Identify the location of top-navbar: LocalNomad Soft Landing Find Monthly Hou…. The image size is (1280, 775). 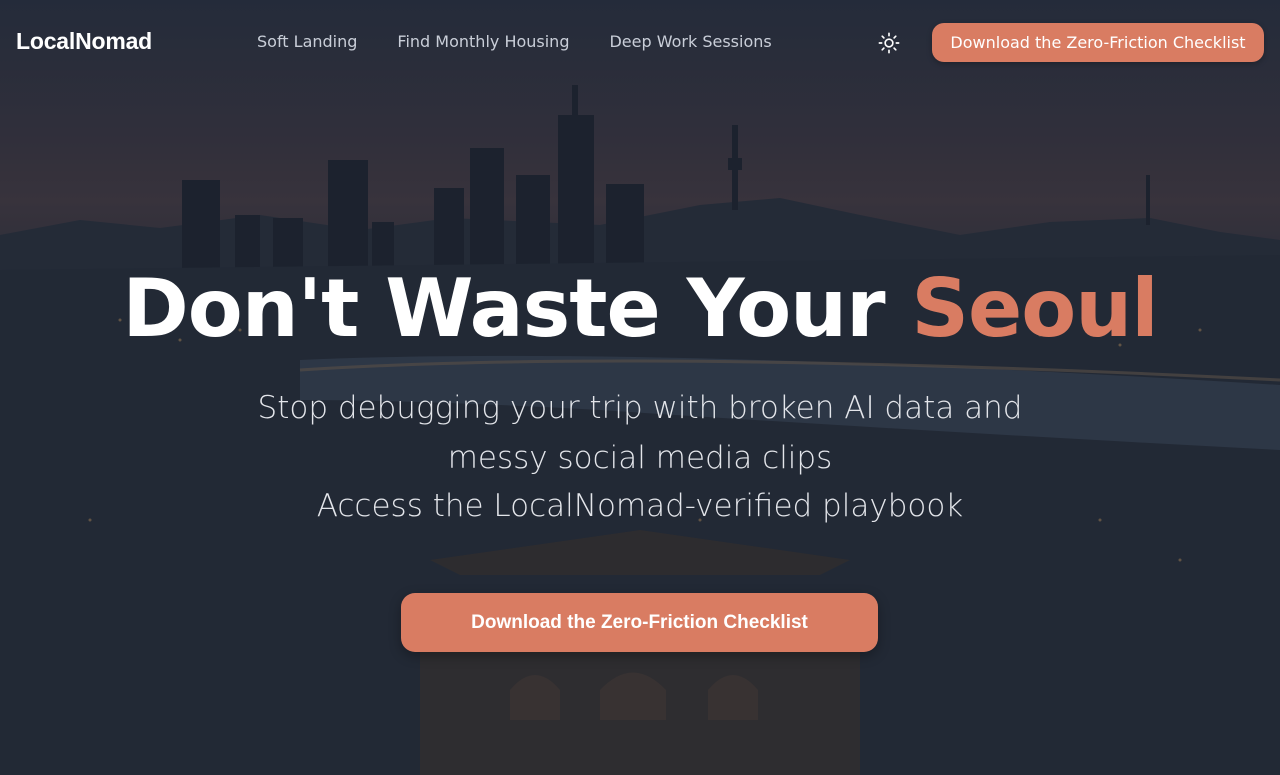
(640, 42).